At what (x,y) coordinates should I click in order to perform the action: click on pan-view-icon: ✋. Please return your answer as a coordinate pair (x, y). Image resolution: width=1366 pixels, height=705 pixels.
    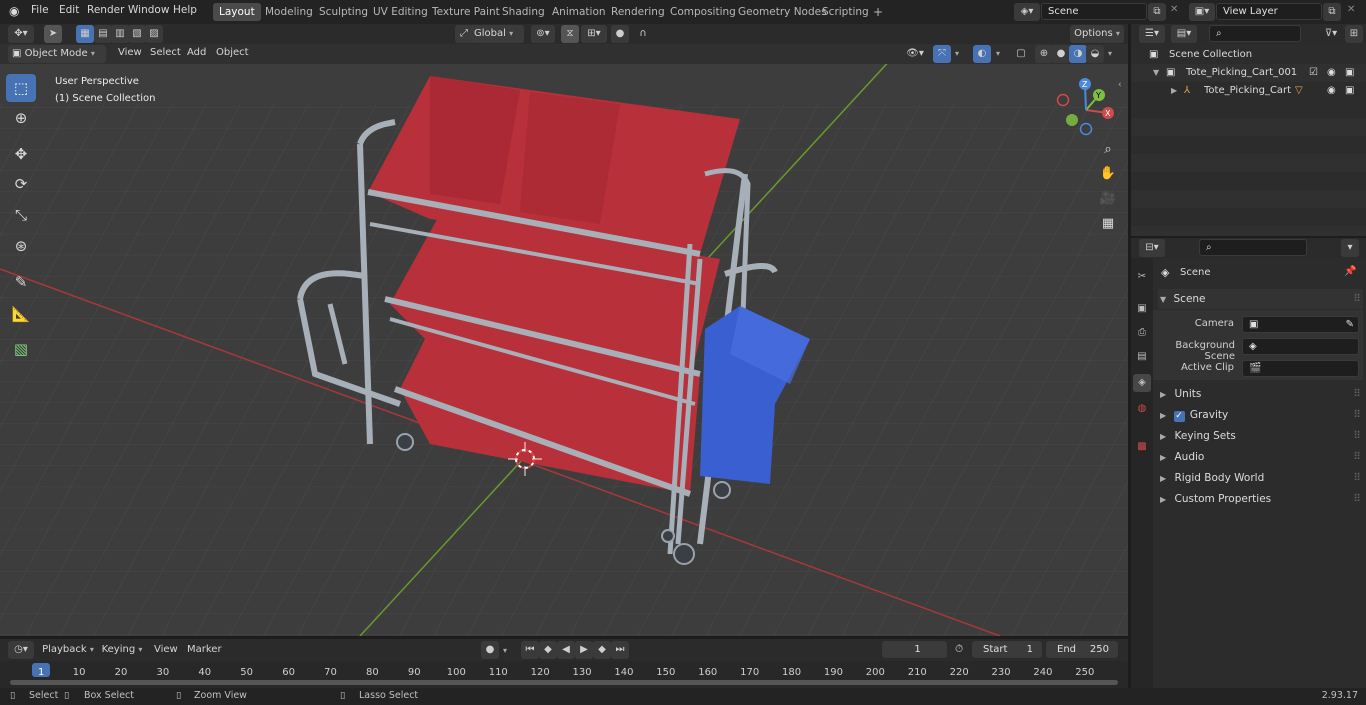
    Looking at the image, I should click on (1108, 176).